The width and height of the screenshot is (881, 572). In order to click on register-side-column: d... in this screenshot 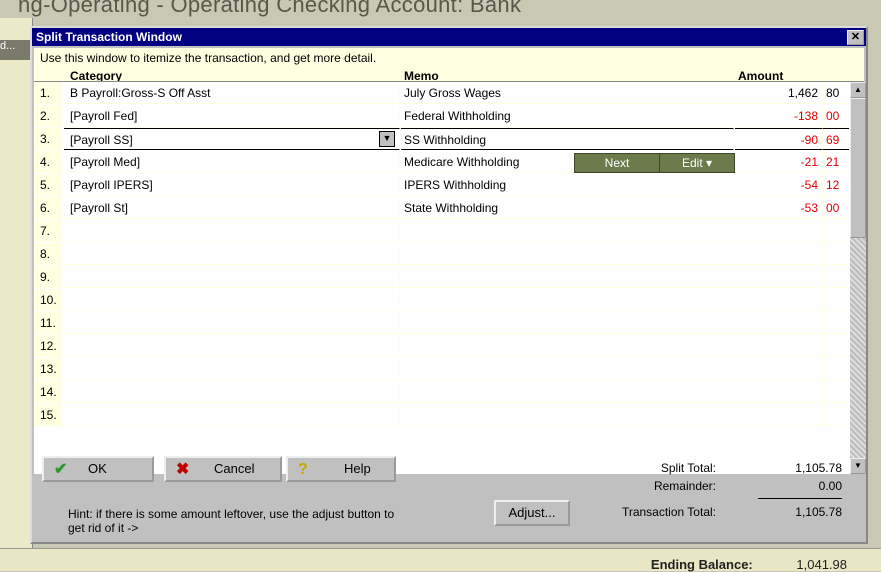, I will do `click(16, 294)`.